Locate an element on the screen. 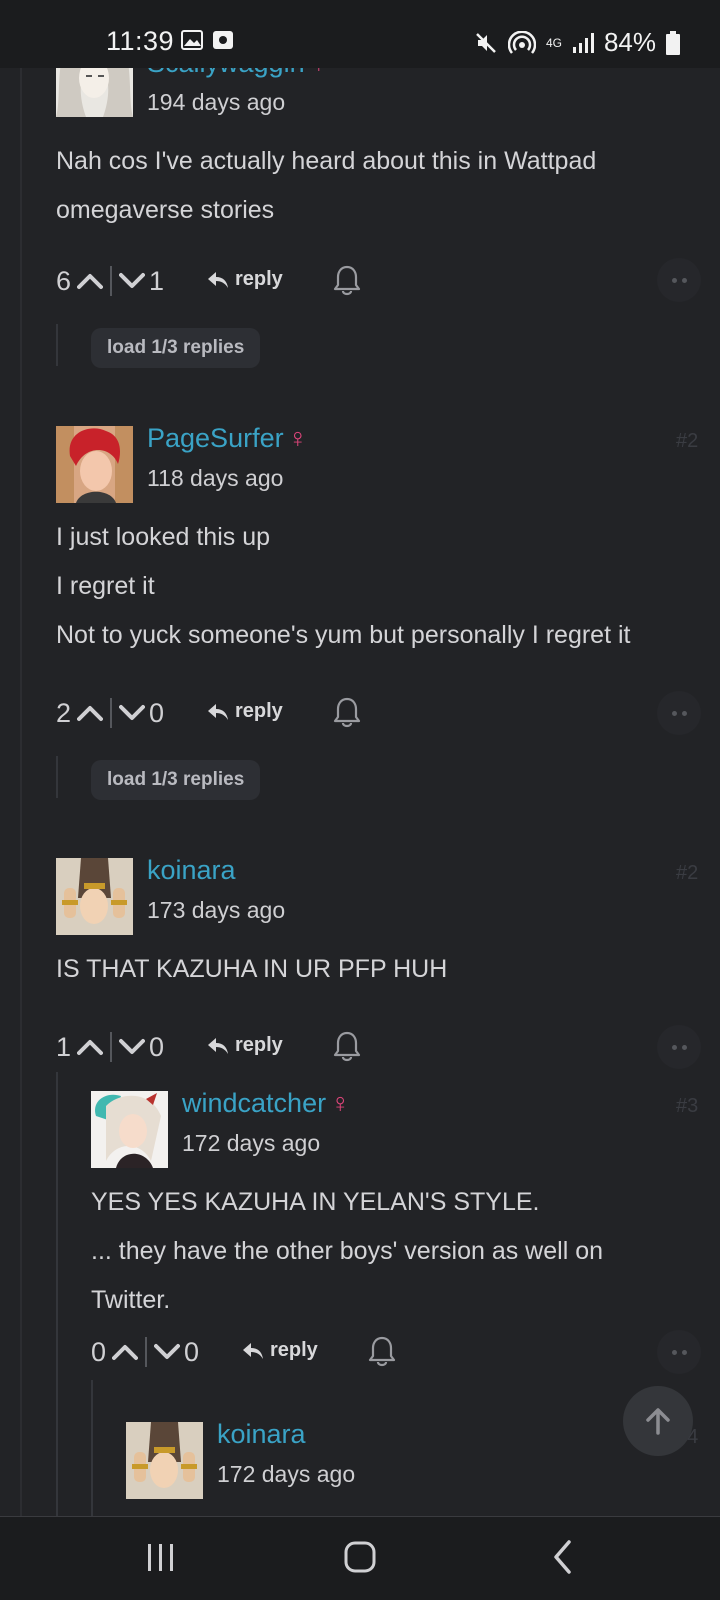 This screenshot has height=1600, width=720. status-right: 4G 84% is located at coordinates (577, 42).